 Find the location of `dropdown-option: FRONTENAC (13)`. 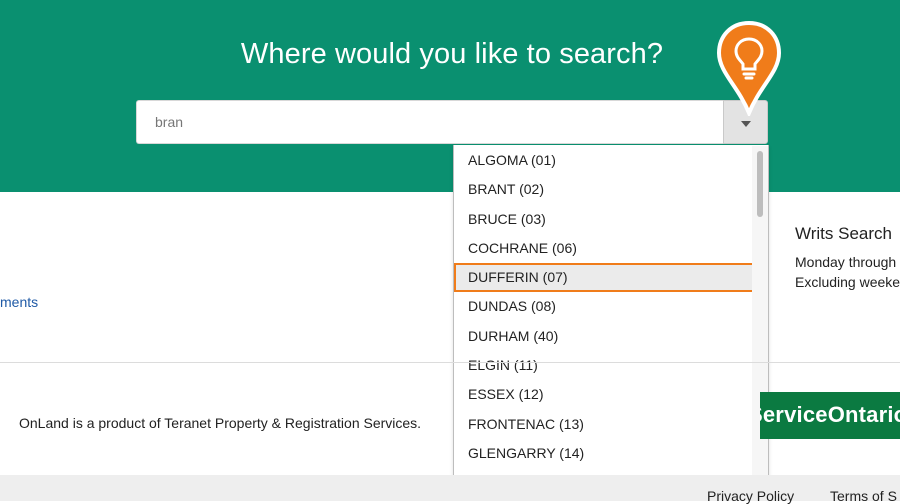

dropdown-option: FRONTENAC (13) is located at coordinates (611, 424).